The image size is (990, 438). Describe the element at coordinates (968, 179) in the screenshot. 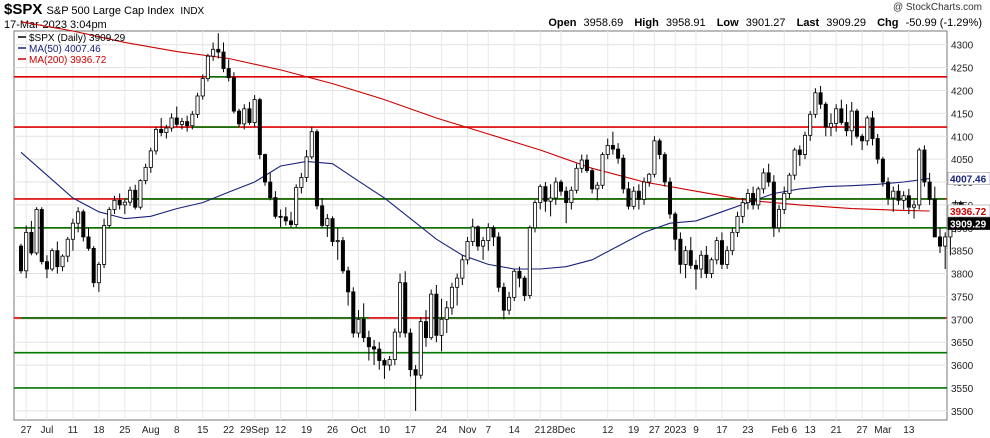

I see `price-tag: 4007.46` at that location.